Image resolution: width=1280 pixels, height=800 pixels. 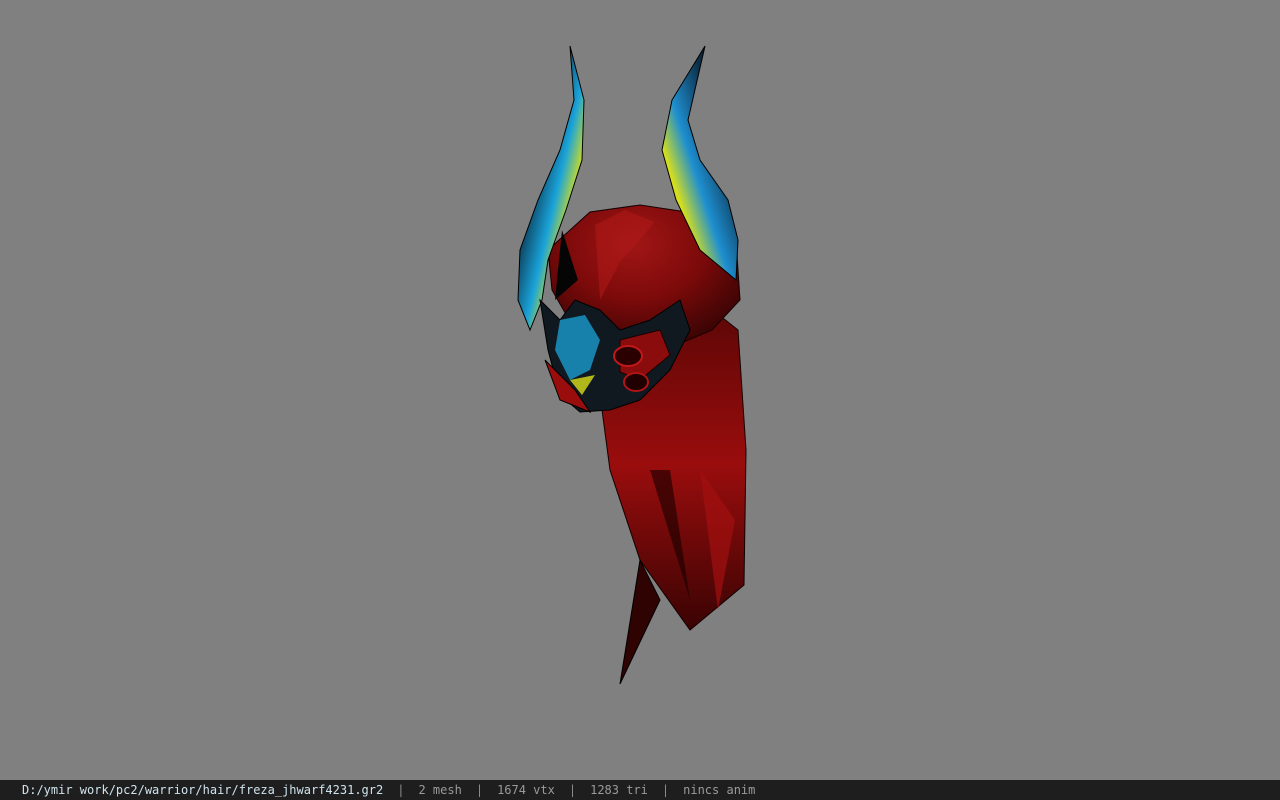 What do you see at coordinates (619, 790) in the screenshot?
I see `triangle-count: 1283 tri` at bounding box center [619, 790].